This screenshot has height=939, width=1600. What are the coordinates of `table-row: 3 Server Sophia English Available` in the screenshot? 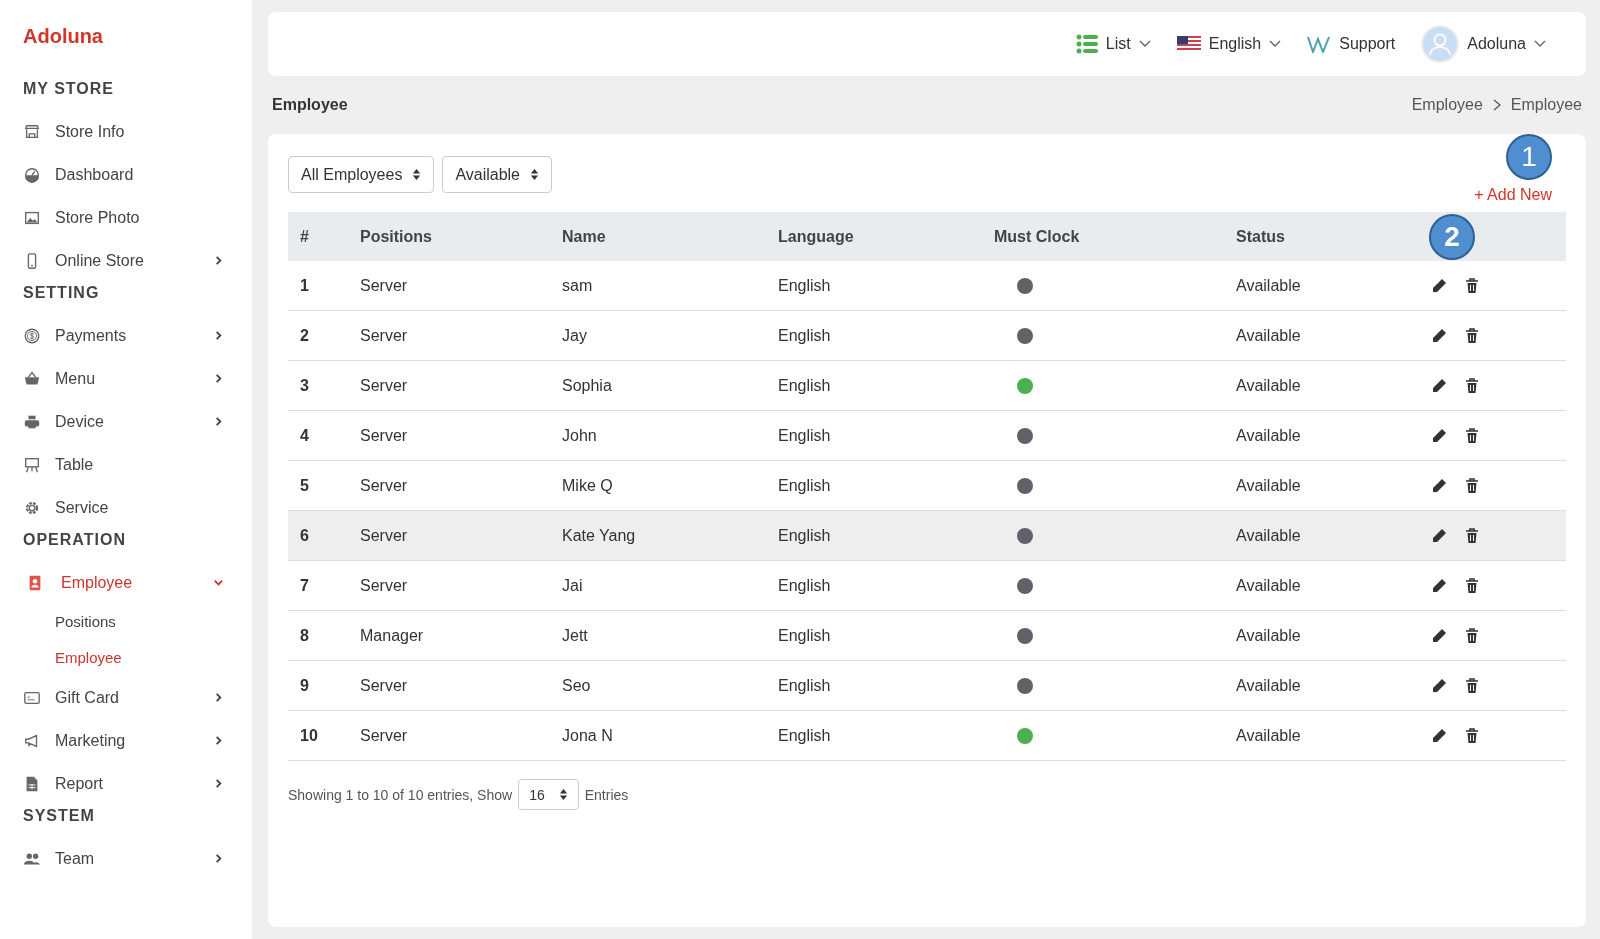 It's located at (927, 385).